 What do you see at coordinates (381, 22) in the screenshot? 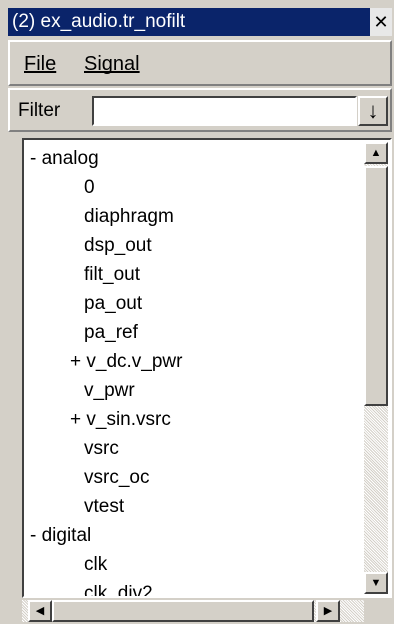
I see `close-icon: ✕` at bounding box center [381, 22].